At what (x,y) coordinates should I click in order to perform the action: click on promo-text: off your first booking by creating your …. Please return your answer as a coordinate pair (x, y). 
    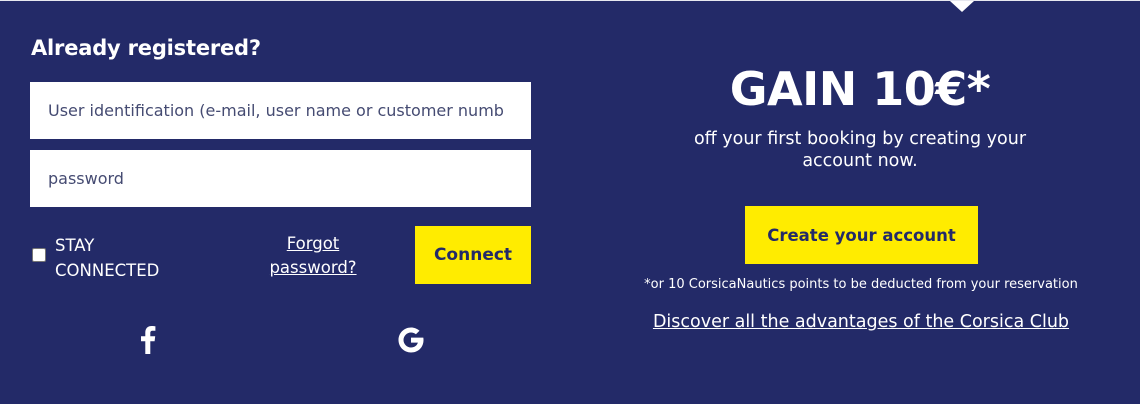
    Looking at the image, I should click on (860, 150).